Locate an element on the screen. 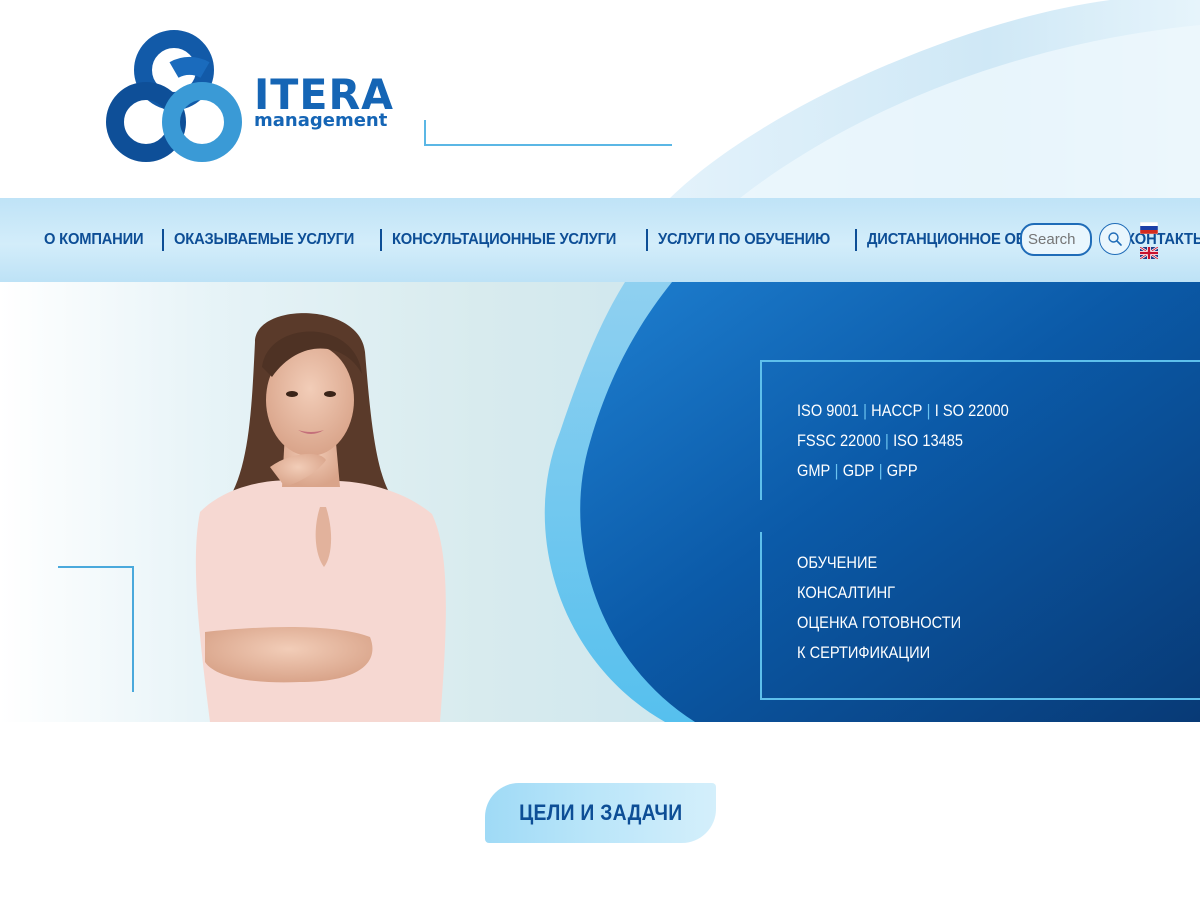 This screenshot has height=900, width=1200. search-button is located at coordinates (1115, 239).